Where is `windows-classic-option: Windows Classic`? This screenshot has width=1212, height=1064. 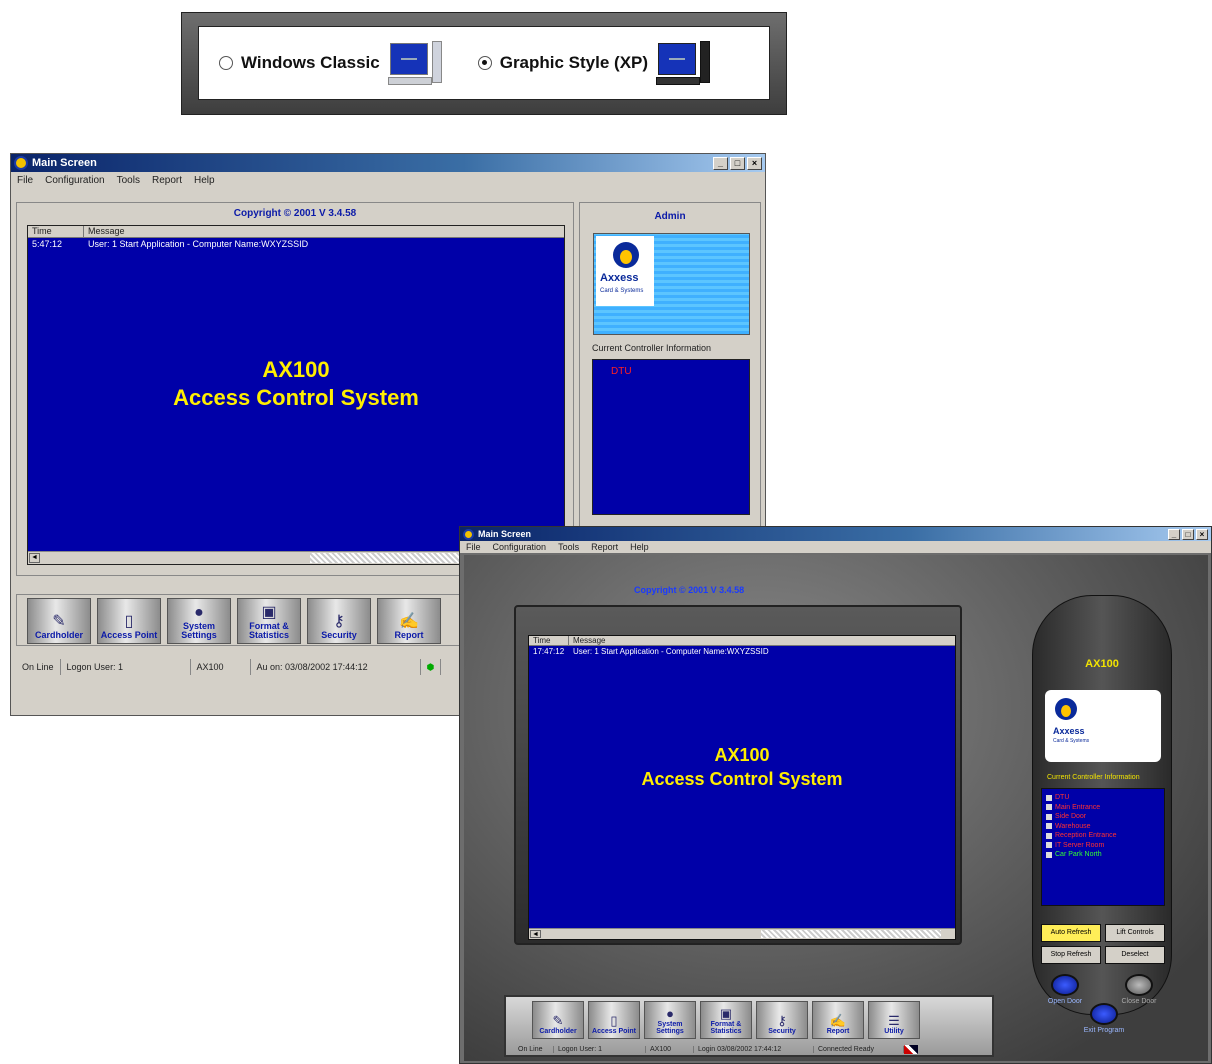 windows-classic-option: Windows Classic is located at coordinates (331, 63).